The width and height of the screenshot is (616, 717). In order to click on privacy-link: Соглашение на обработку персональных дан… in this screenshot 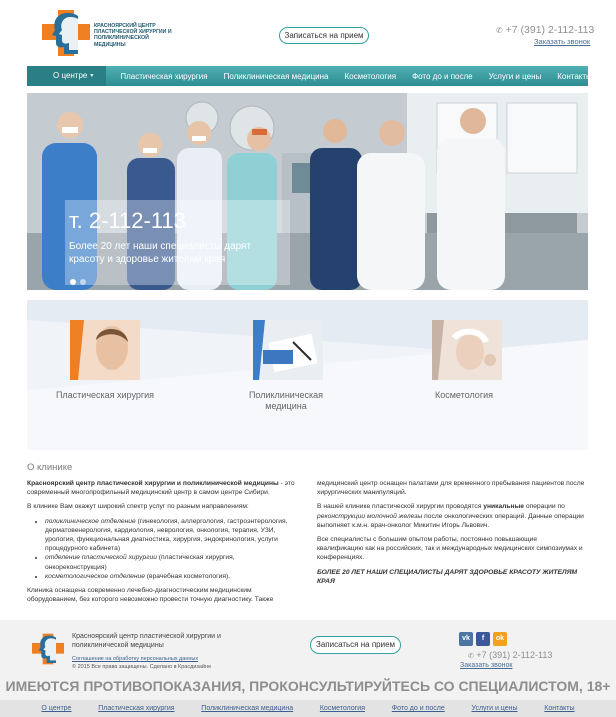, I will do `click(172, 660)`.